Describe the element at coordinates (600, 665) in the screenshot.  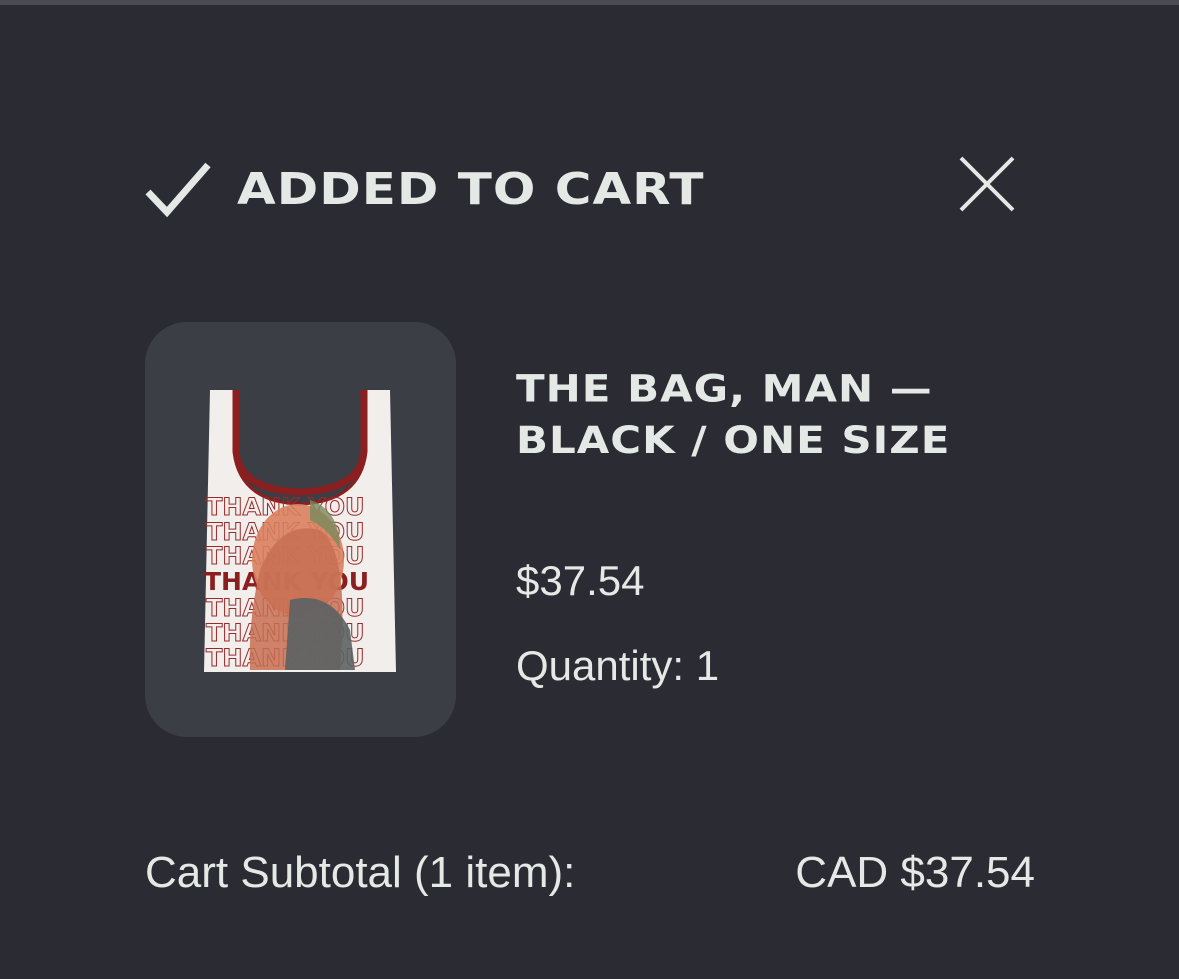
I see `quantity-label: Quantity:` at that location.